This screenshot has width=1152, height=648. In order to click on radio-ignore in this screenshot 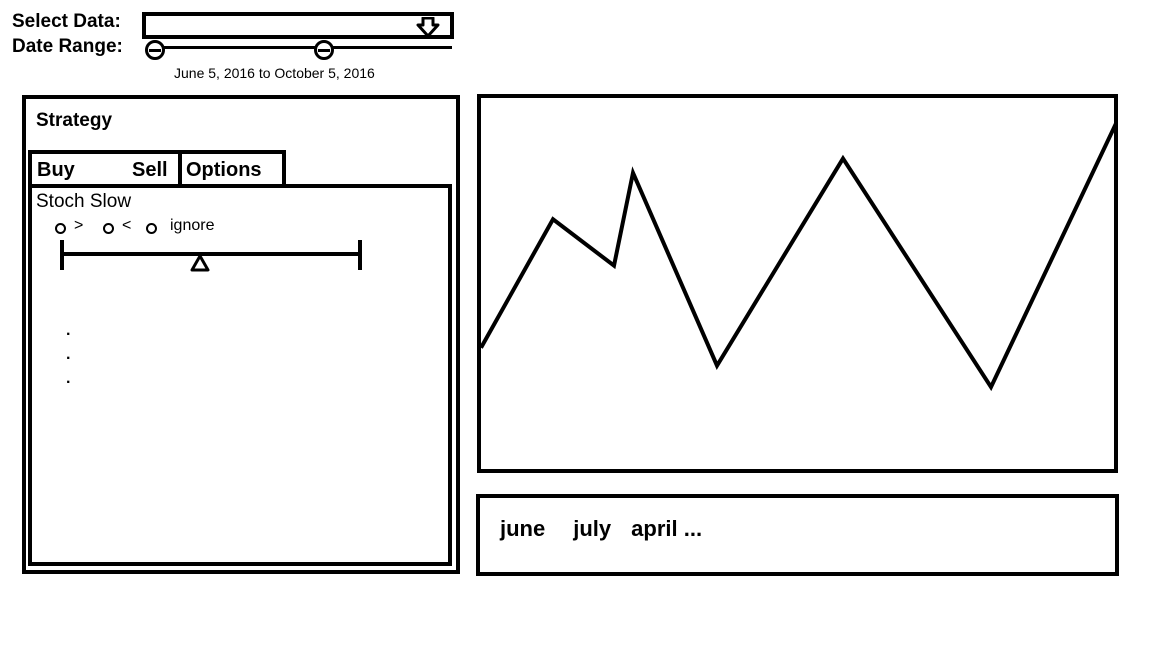, I will do `click(151, 228)`.